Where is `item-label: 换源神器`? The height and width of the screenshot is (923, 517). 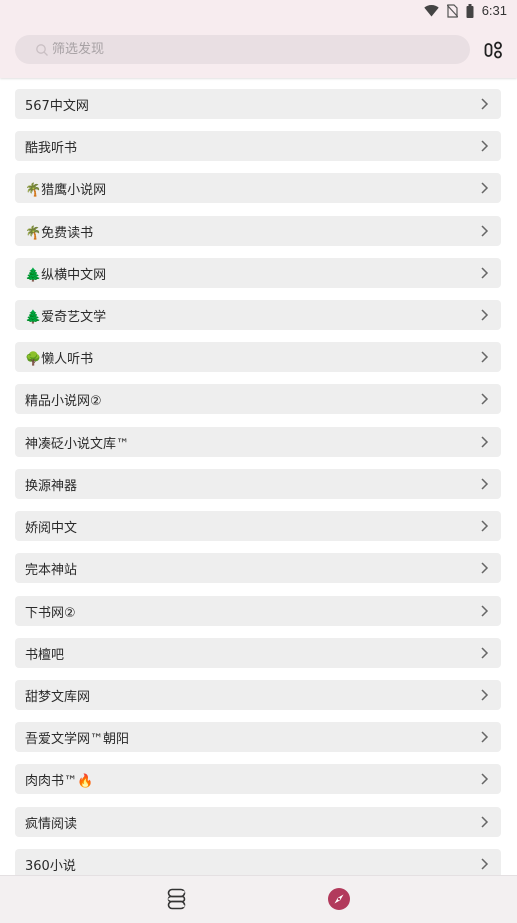
item-label: 换源神器 is located at coordinates (51, 486).